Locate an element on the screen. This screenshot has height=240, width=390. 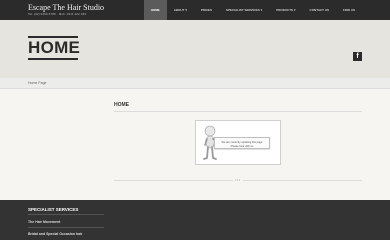
nav-item-label: ABOUT is located at coordinates (179, 10).